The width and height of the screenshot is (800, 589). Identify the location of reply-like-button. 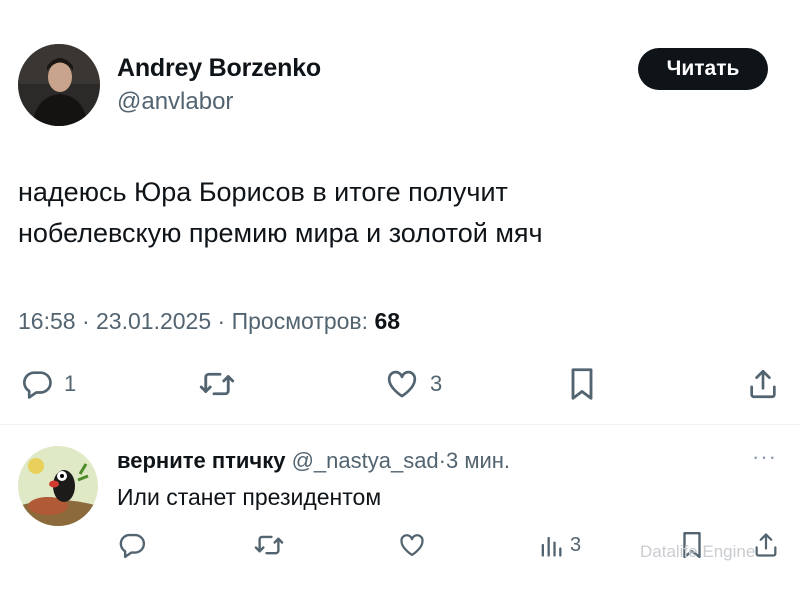
(412, 545).